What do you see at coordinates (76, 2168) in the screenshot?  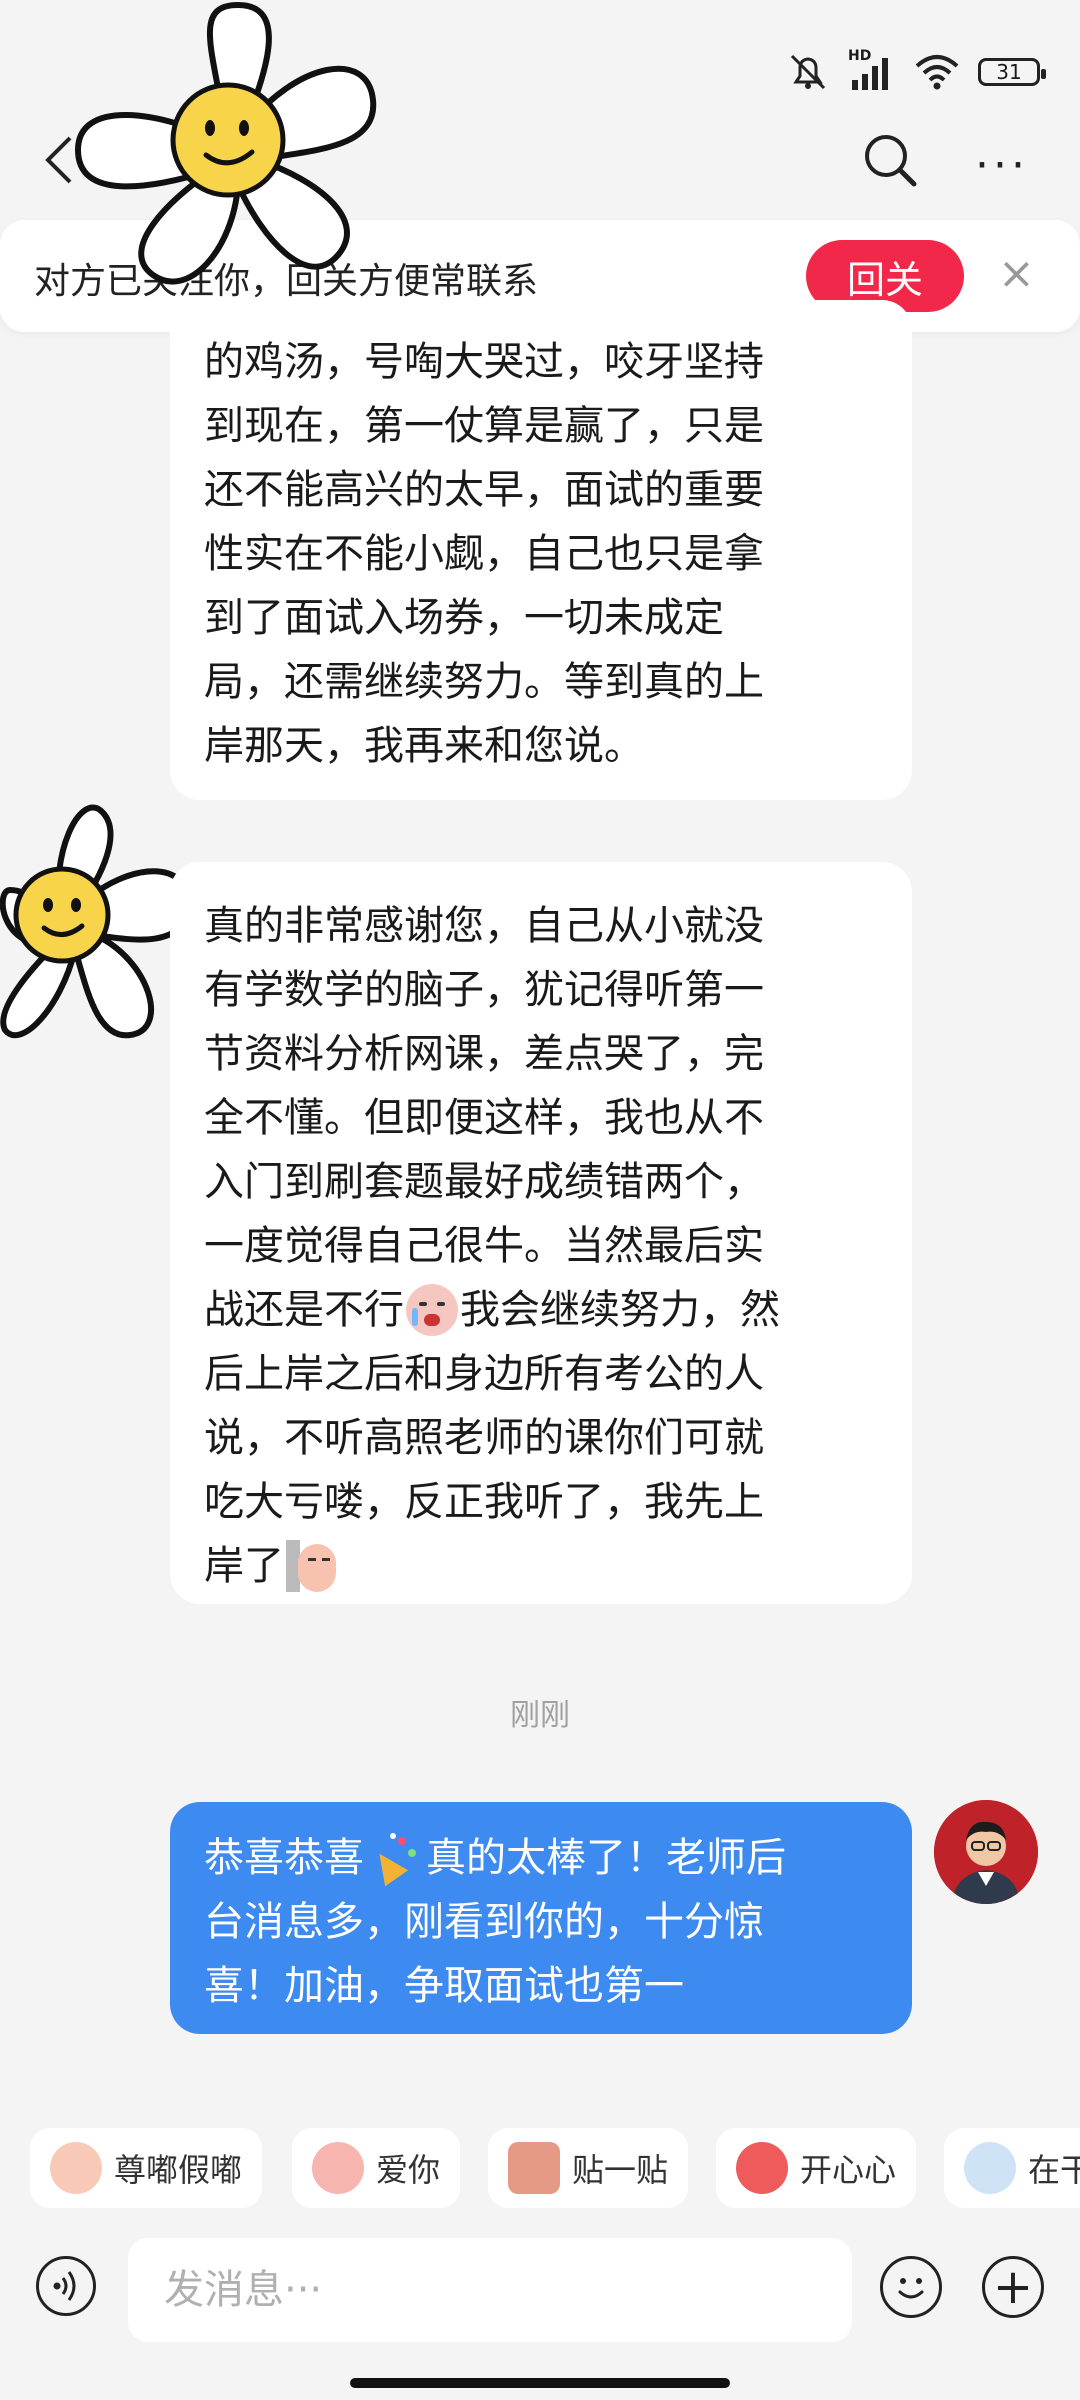 I see `pig-face-icon` at bounding box center [76, 2168].